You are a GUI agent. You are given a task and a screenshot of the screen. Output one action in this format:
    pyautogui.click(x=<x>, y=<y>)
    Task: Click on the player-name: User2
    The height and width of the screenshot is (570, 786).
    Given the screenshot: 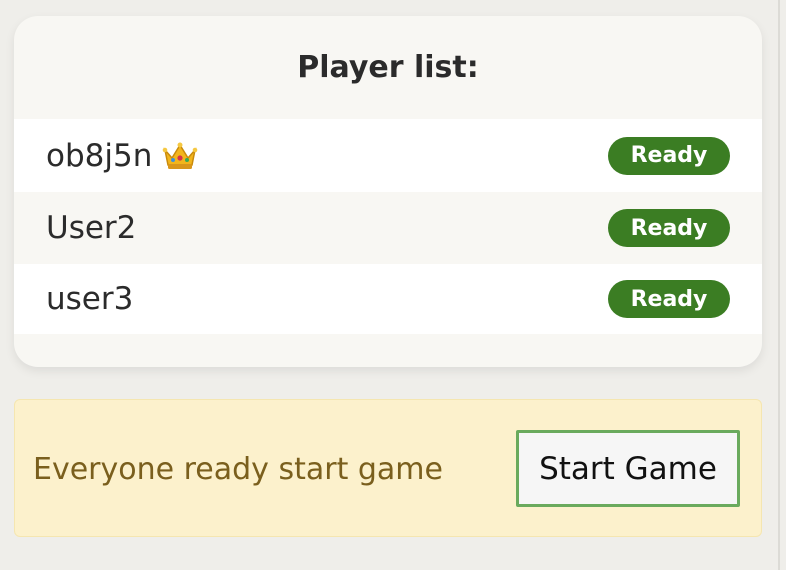 What is the action you would take?
    pyautogui.click(x=91, y=228)
    